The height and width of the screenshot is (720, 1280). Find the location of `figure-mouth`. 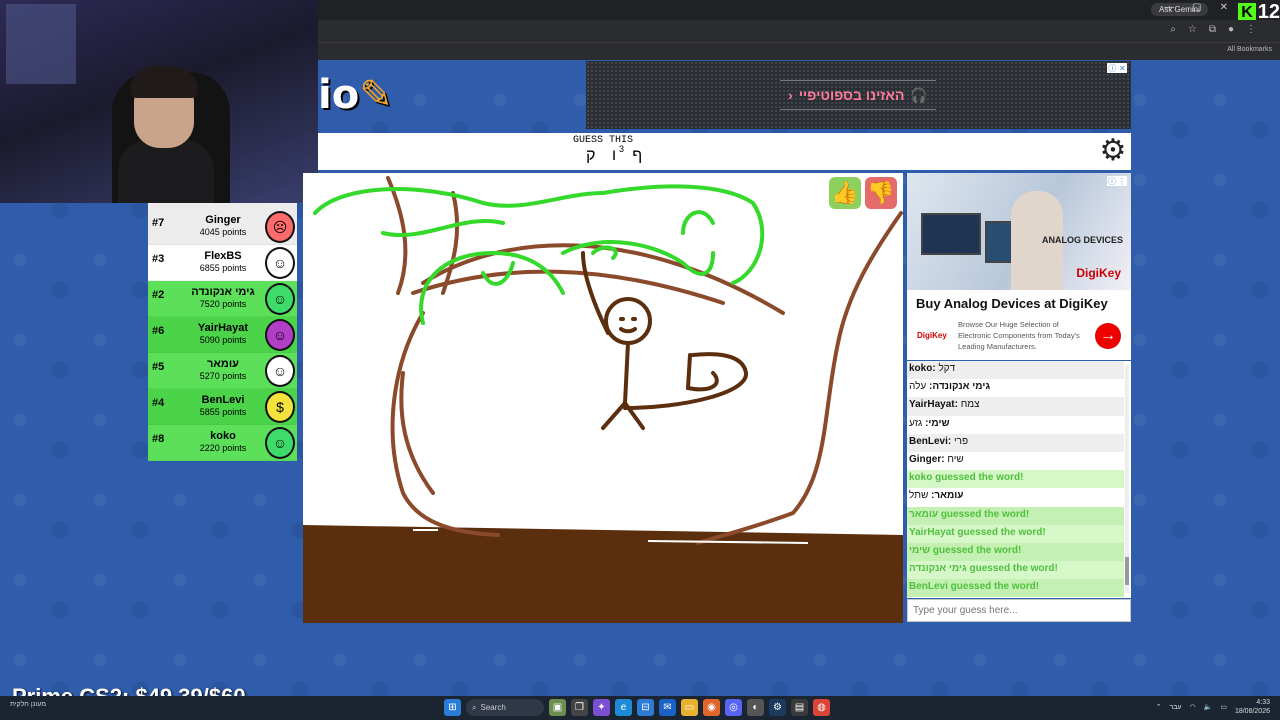

figure-mouth is located at coordinates (628, 330).